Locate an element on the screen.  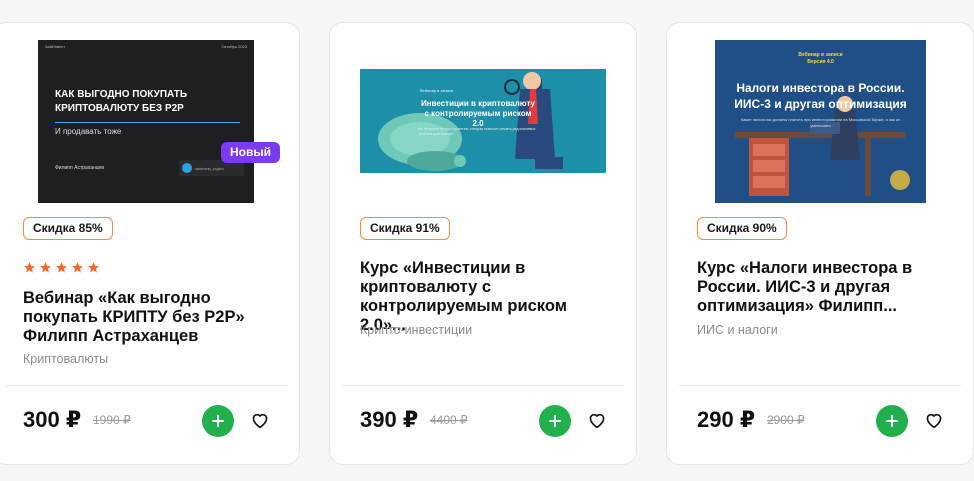
rating-stars is located at coordinates (61, 267).